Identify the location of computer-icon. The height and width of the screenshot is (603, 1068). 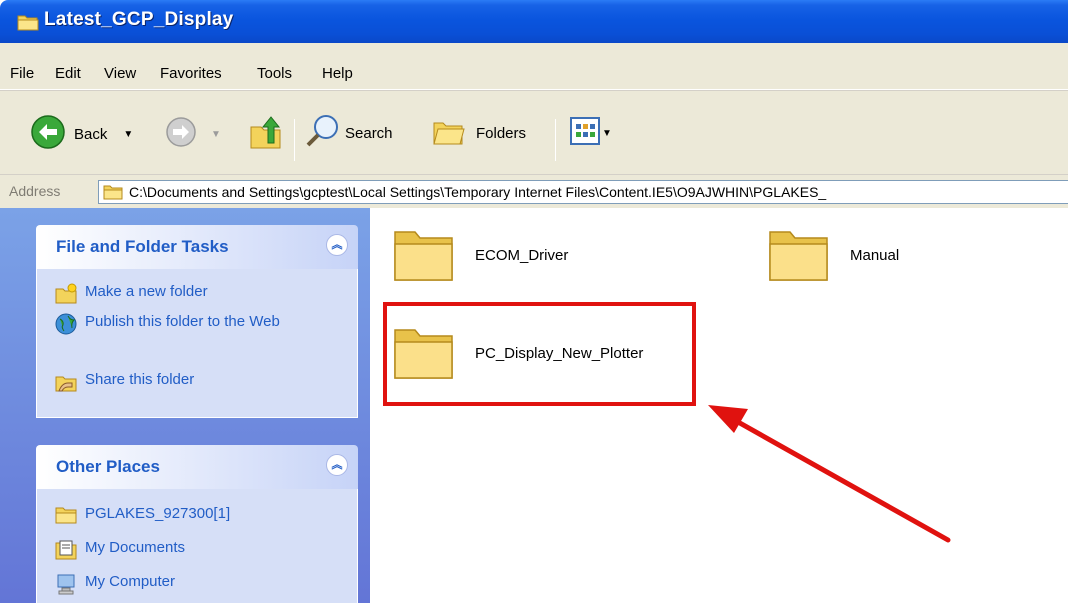
(66, 584).